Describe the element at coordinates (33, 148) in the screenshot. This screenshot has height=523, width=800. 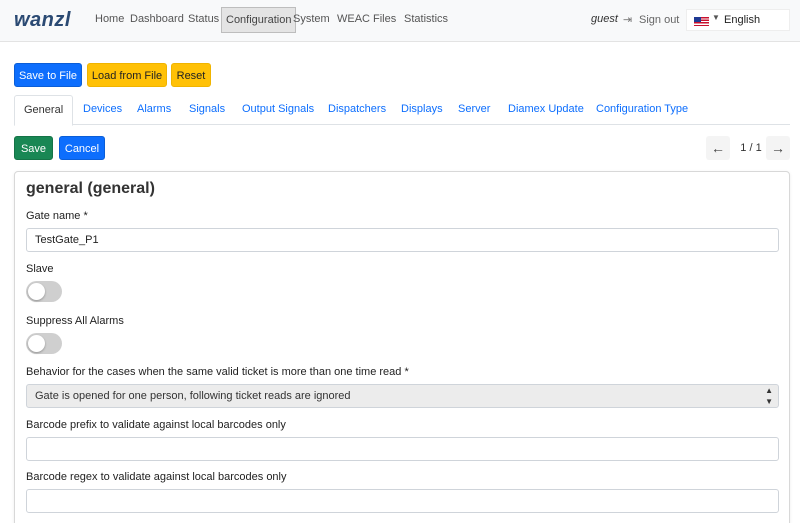
I see `save-button: Save` at that location.